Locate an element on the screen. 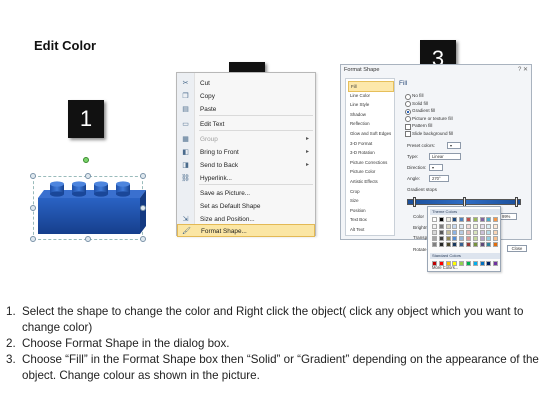  menu-item-cut: ✂ Cut is located at coordinates (246, 83).